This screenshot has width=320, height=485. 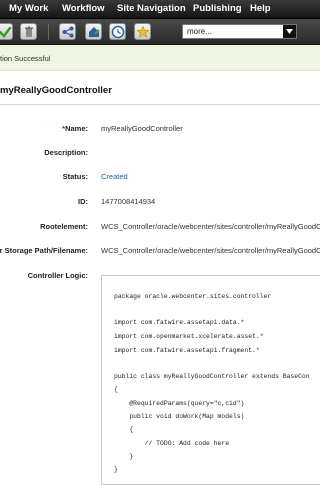 I want to click on favorite-button, so click(x=142, y=31).